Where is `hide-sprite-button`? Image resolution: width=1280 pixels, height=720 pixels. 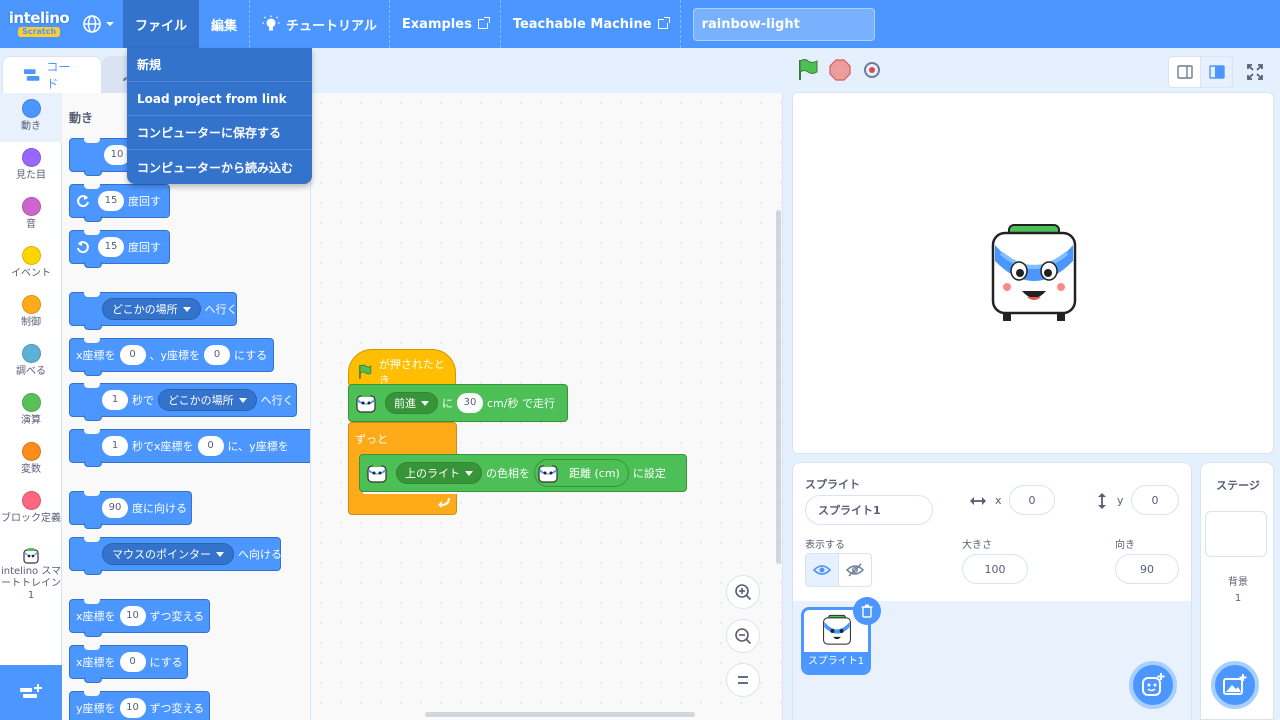 hide-sprite-button is located at coordinates (855, 570).